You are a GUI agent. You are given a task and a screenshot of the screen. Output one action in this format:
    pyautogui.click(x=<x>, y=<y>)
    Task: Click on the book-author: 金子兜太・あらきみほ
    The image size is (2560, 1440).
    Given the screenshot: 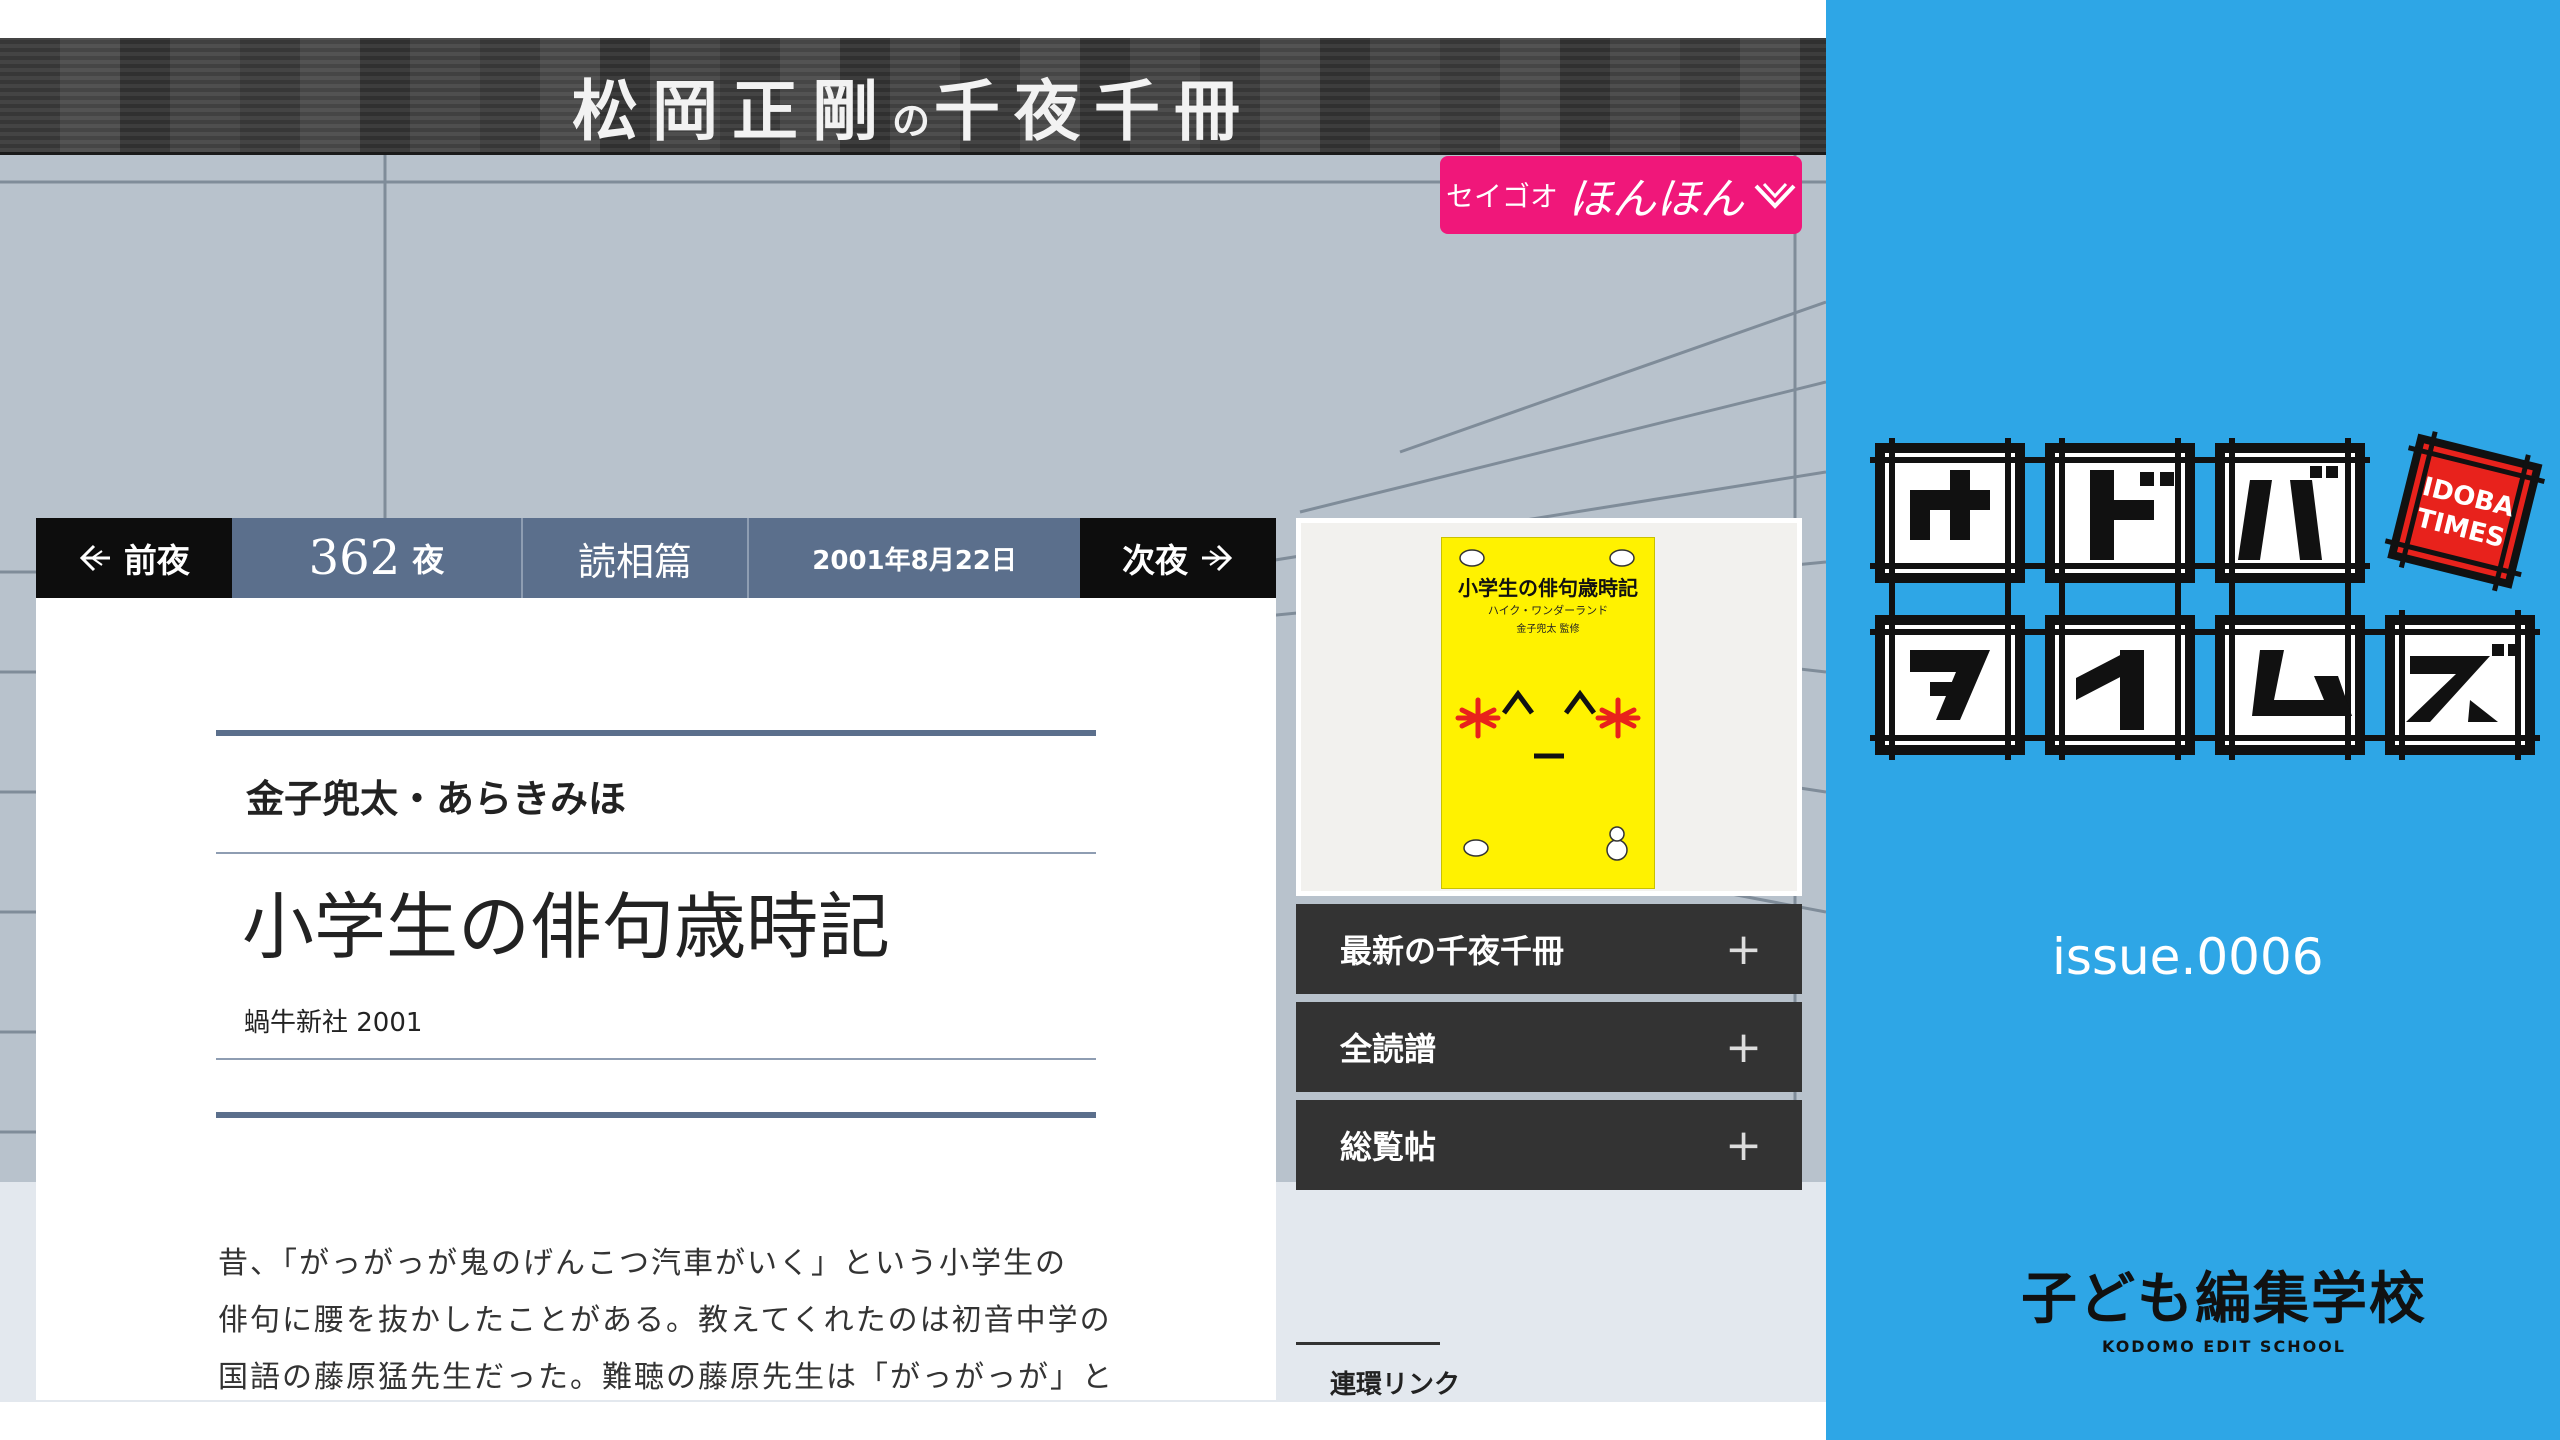 What is the action you would take?
    pyautogui.click(x=436, y=799)
    